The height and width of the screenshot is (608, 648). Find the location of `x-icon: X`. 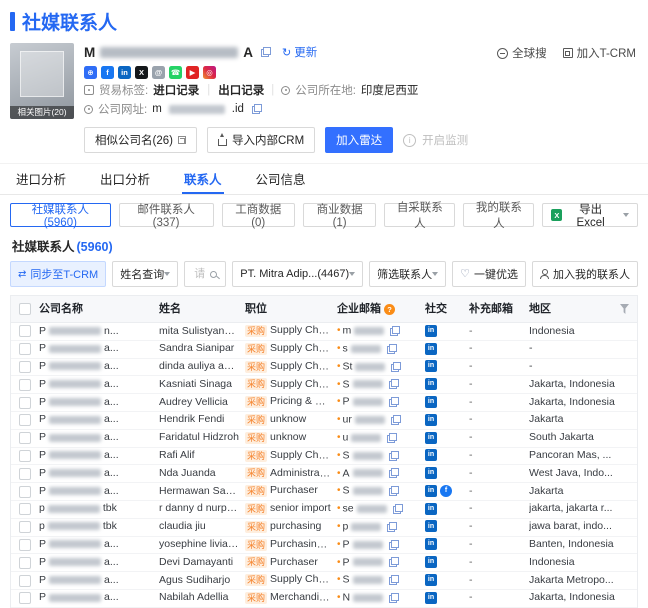

x-icon: X is located at coordinates (141, 72).